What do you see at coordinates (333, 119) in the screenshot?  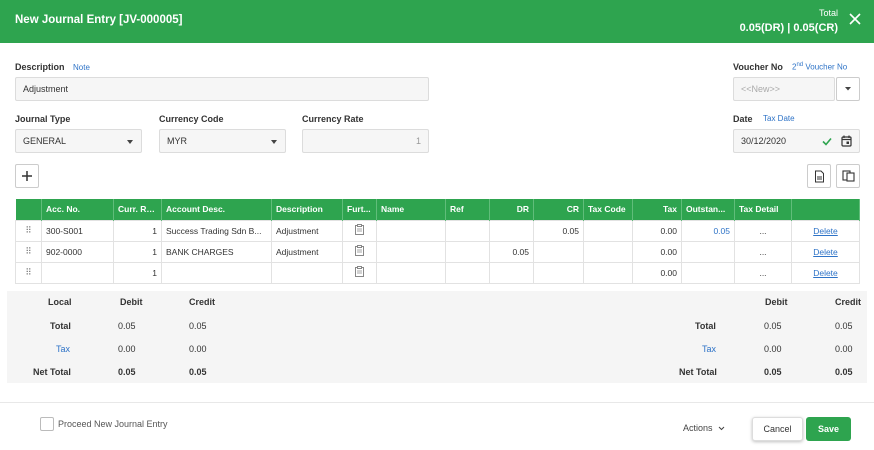 I see `currency-rate-label: Currency Rate` at bounding box center [333, 119].